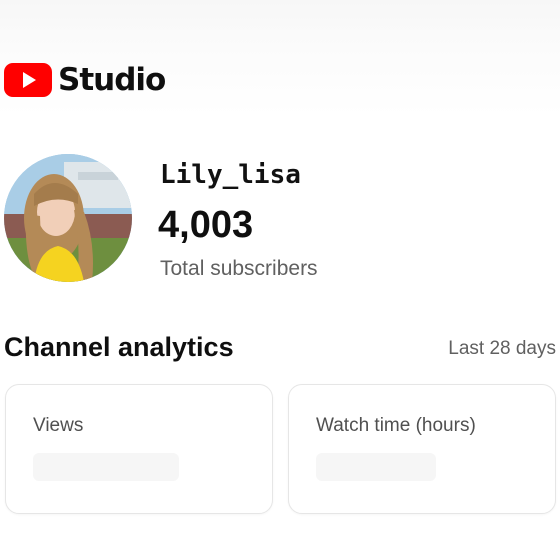 The height and width of the screenshot is (560, 560). I want to click on watch-time-value-placeholder, so click(376, 467).